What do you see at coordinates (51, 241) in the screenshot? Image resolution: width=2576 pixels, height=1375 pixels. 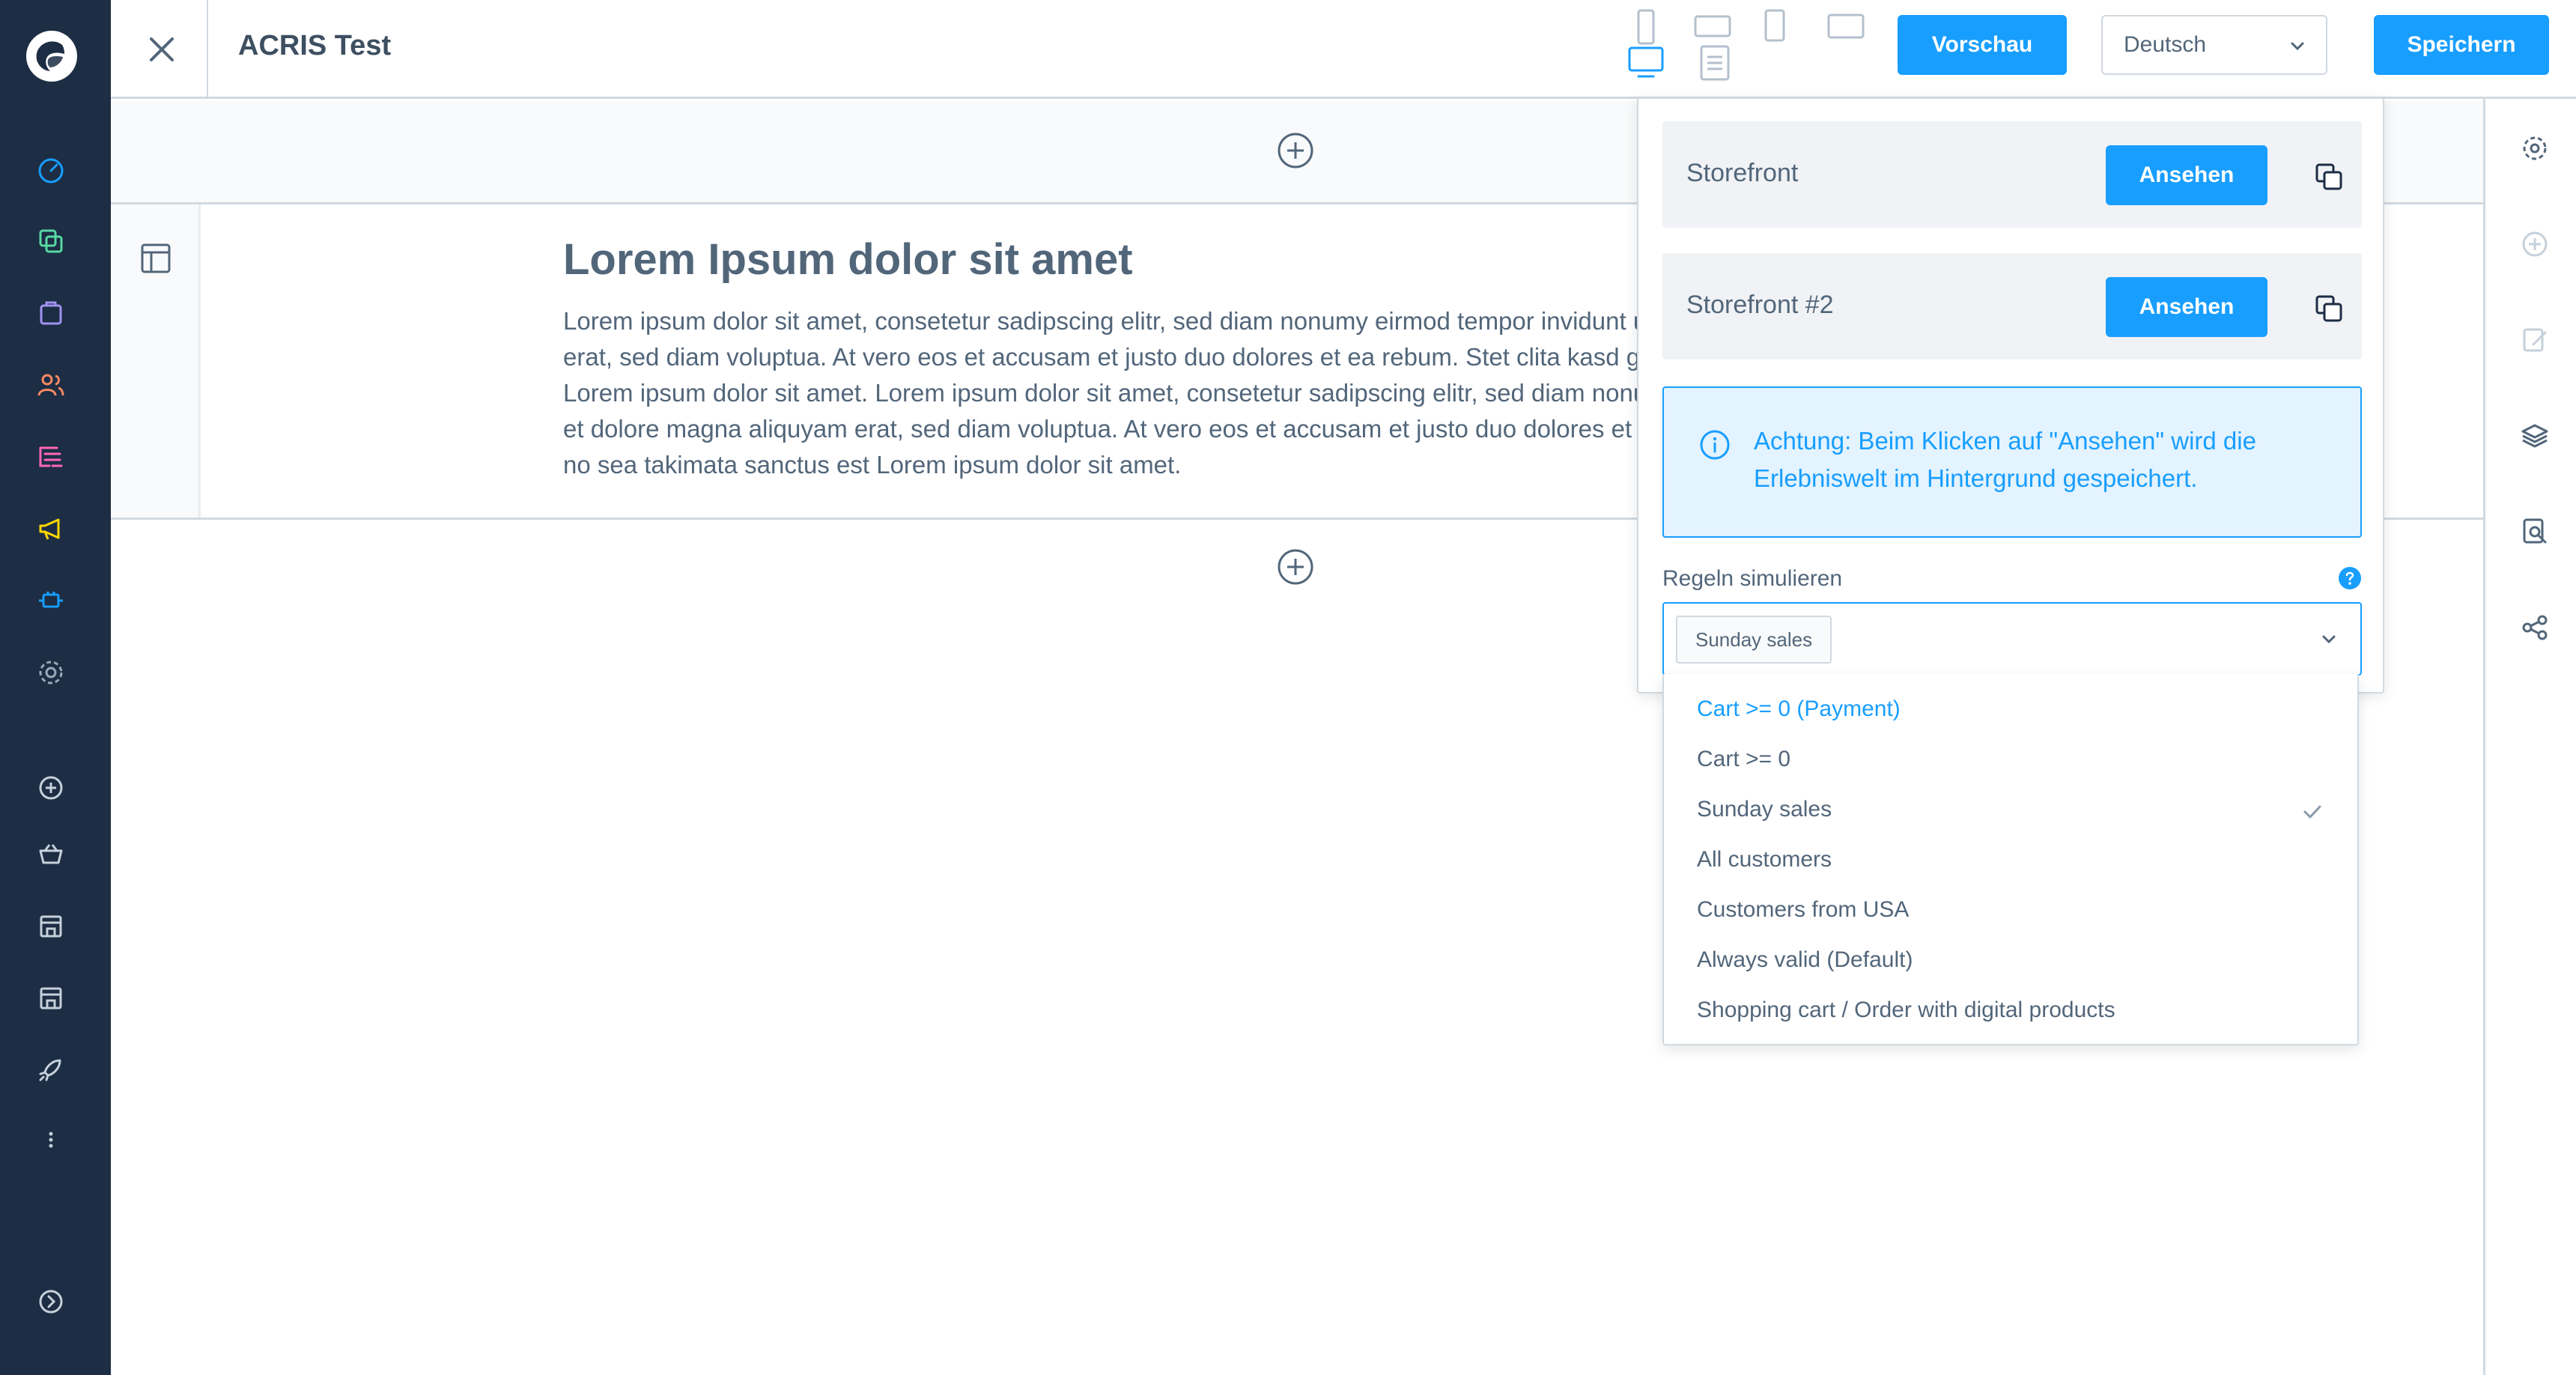 I see `catalog-icon` at bounding box center [51, 241].